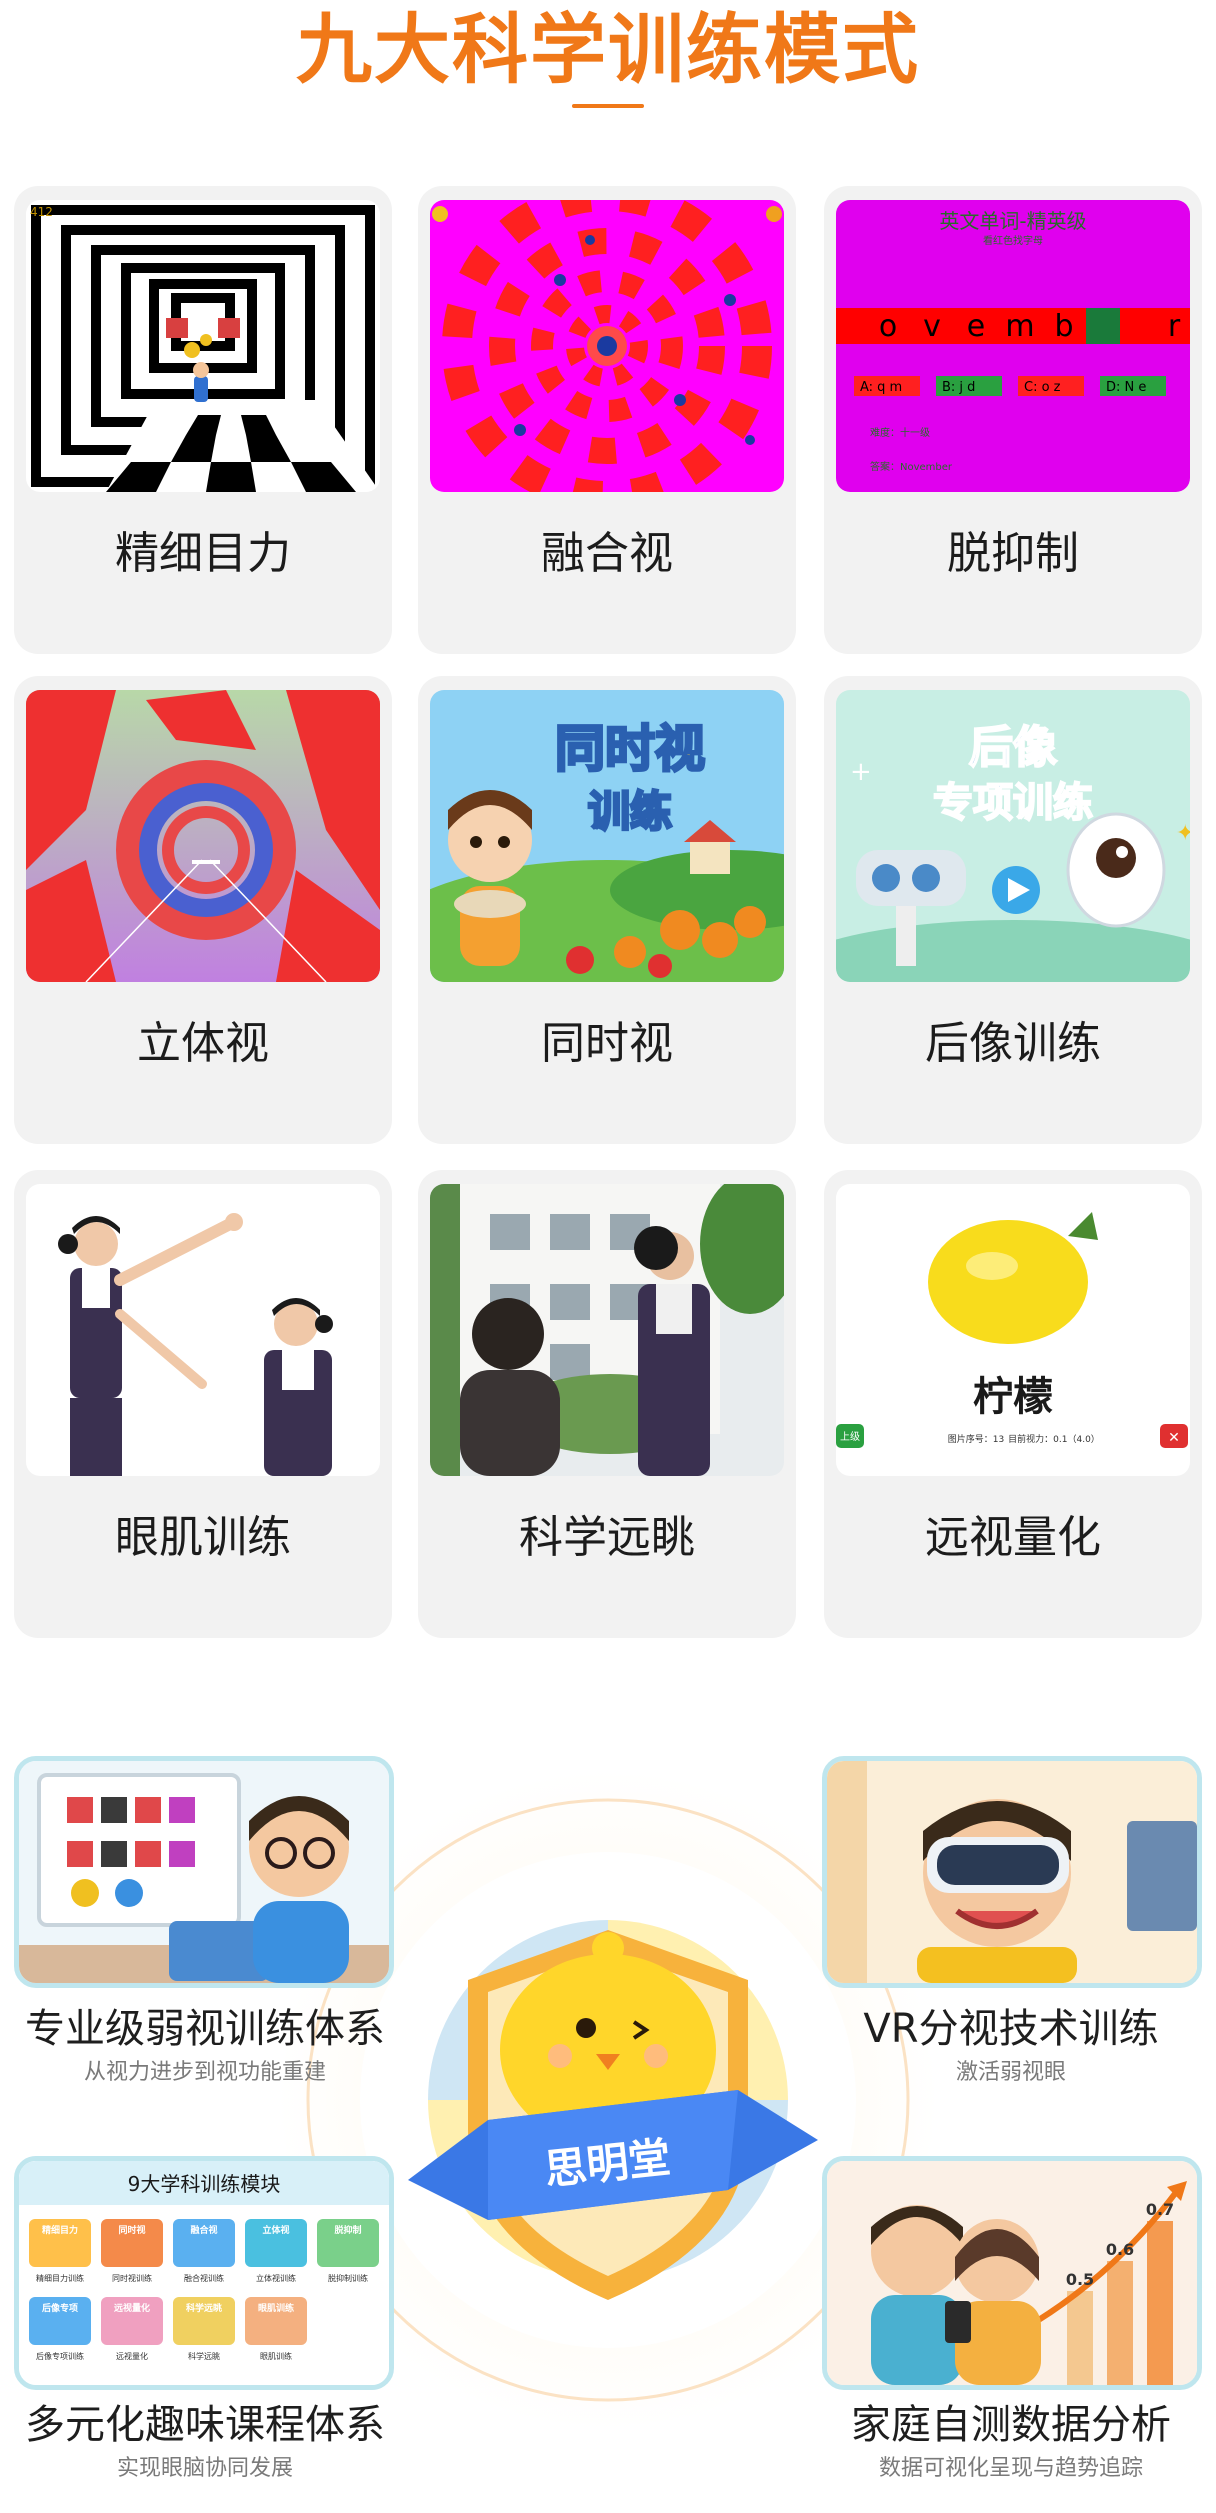  Describe the element at coordinates (958, 387) in the screenshot. I see `suppress-option: B: j d` at that location.